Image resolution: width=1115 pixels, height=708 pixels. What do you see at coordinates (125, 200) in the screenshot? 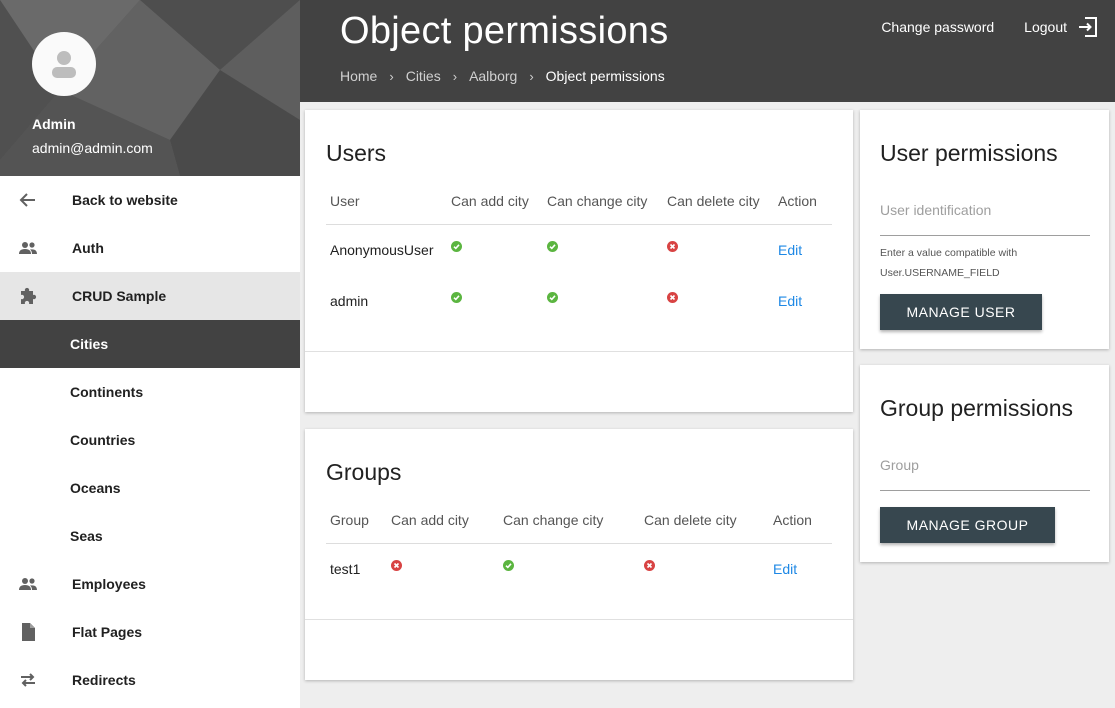
I see `sidebar-item-label: Back to website` at bounding box center [125, 200].